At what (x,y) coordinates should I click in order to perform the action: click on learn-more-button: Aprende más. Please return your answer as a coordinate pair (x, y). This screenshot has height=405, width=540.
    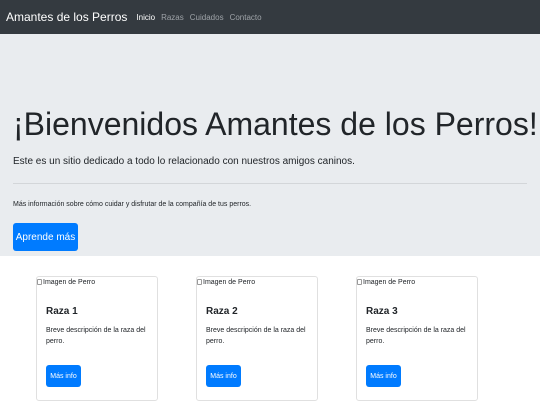
    Looking at the image, I should click on (45, 237).